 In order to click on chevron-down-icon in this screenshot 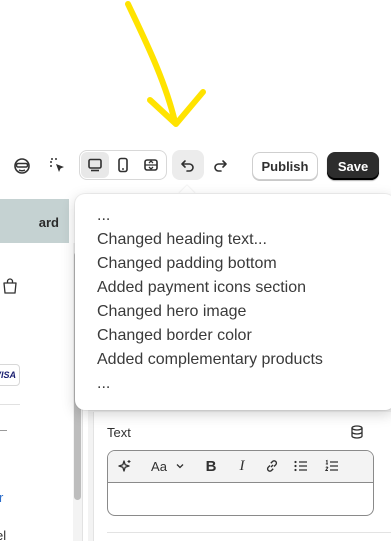, I will do `click(180, 466)`.